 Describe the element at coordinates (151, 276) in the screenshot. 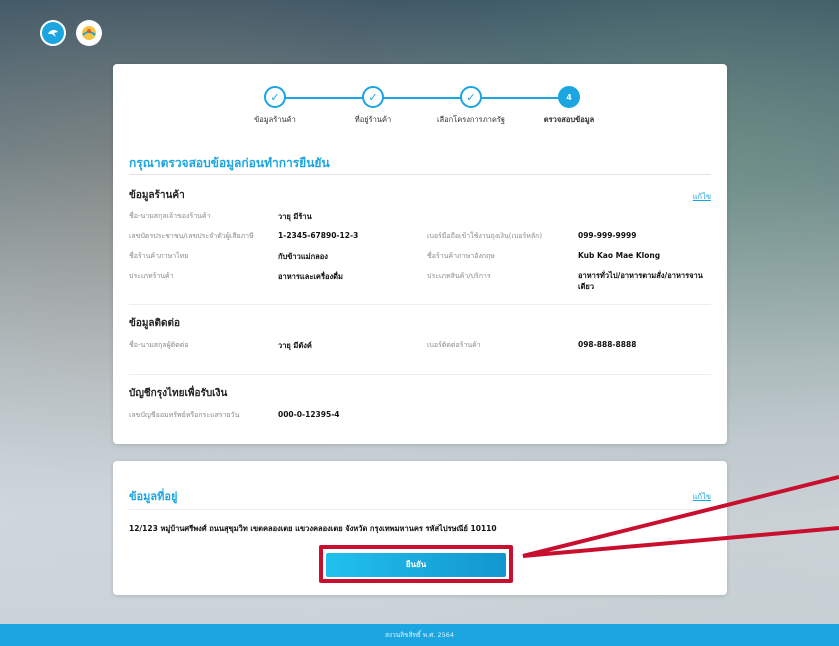

I see `shop-type-label: ประเภทร้านค้า` at that location.